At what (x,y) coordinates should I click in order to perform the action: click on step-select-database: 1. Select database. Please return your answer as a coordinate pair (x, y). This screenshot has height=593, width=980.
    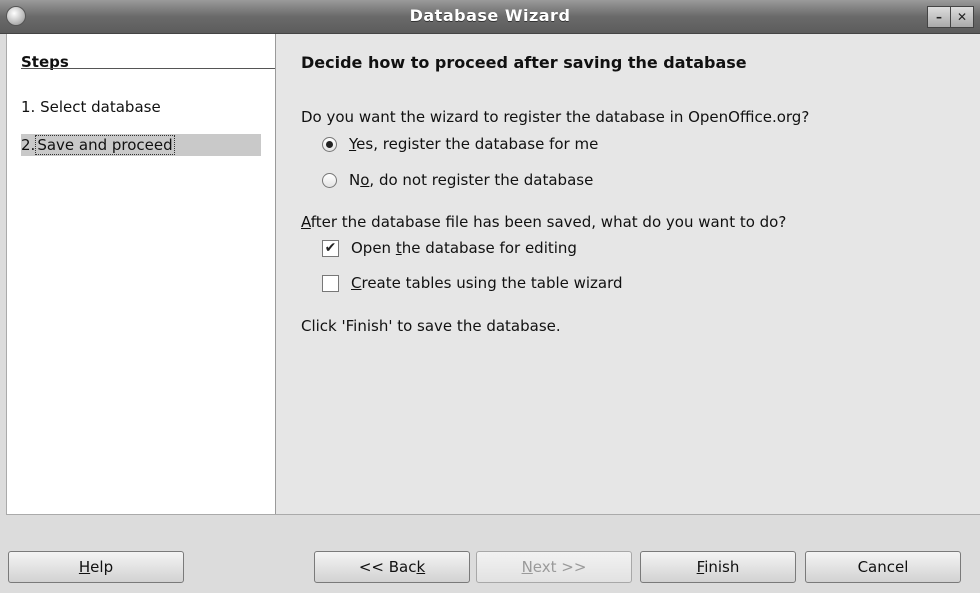
    Looking at the image, I should click on (91, 107).